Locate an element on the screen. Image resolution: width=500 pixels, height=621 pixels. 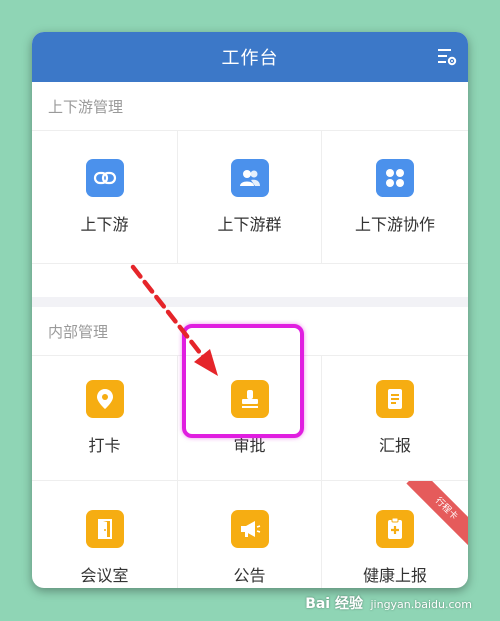
tile-label: 上下游 is located at coordinates (104, 224).